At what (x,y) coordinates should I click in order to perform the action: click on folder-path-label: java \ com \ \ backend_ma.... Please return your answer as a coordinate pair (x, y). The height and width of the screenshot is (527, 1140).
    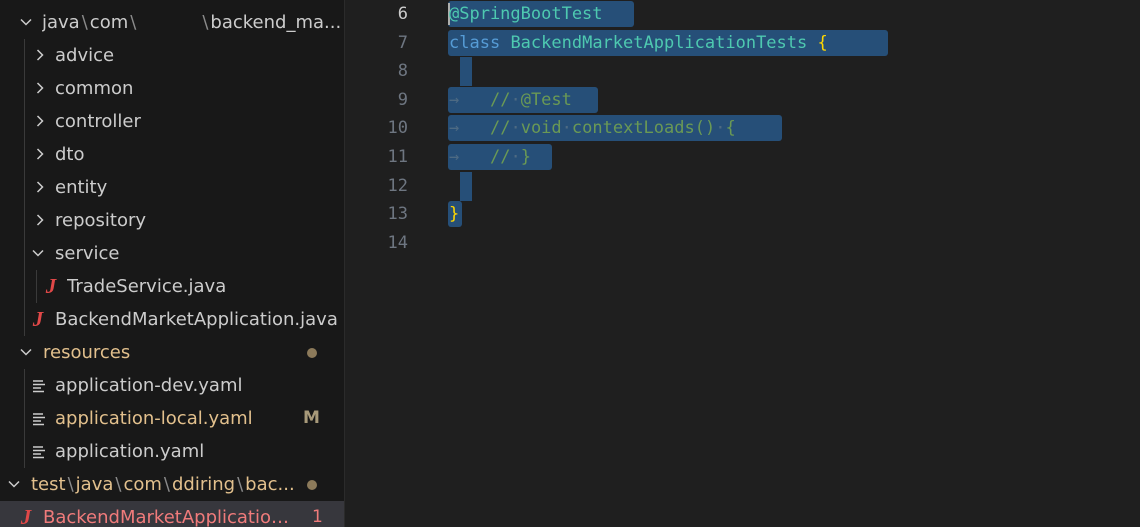
    Looking at the image, I should click on (192, 22).